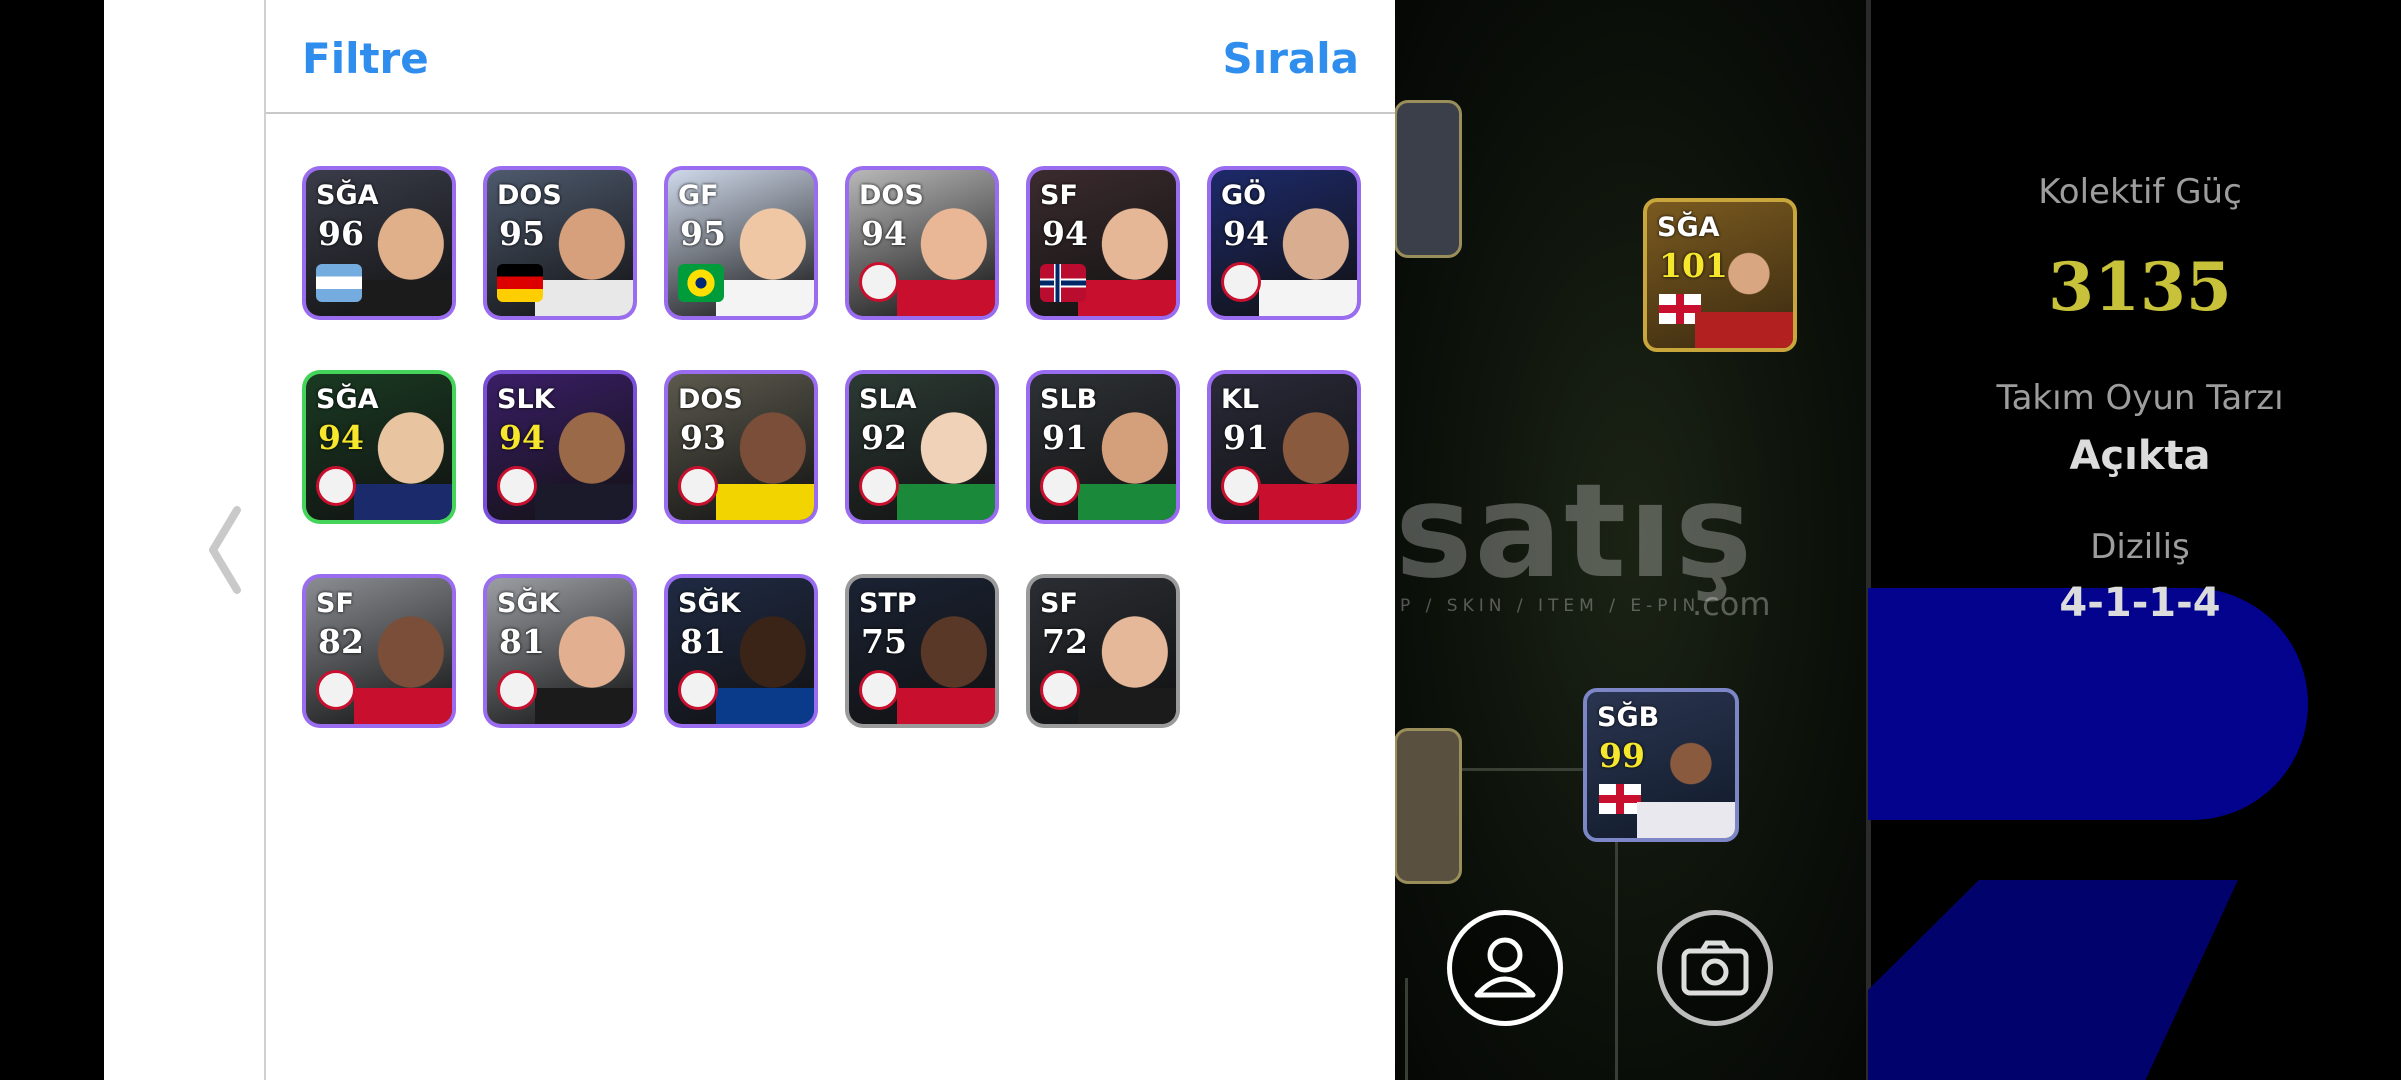  I want to click on player-card: SLB 91, so click(1103, 447).